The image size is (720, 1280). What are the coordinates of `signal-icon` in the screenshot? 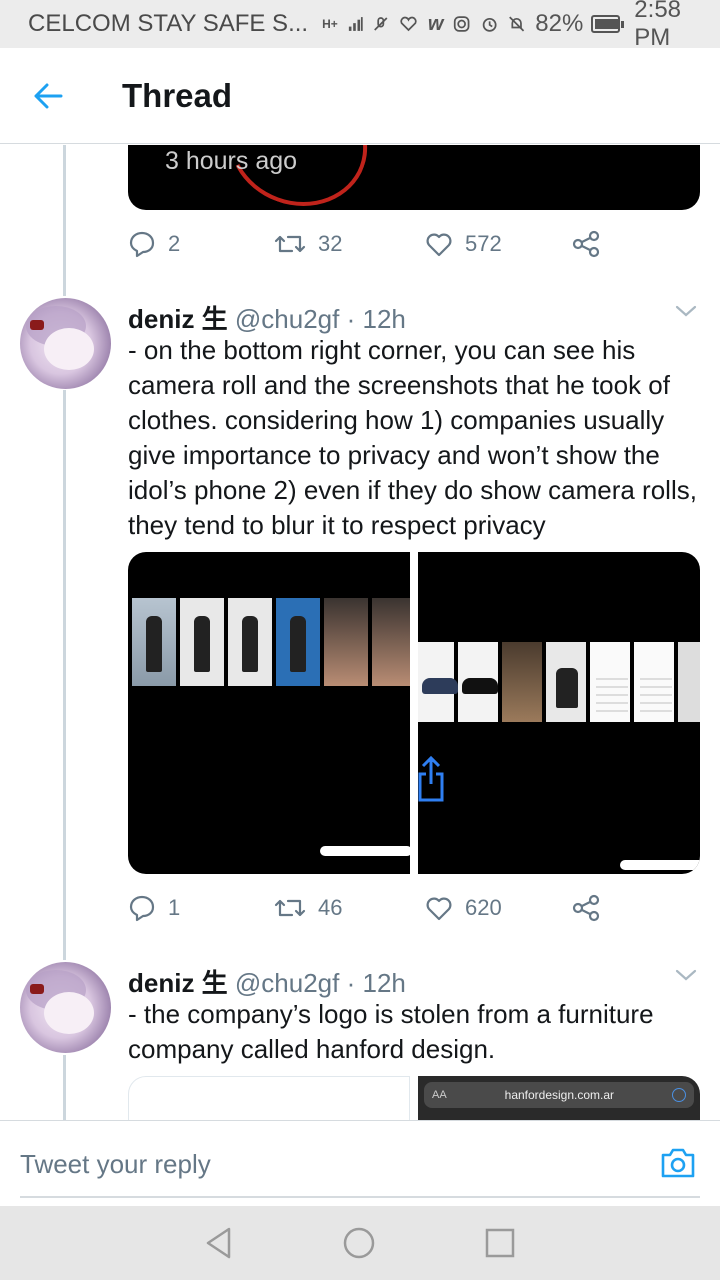 It's located at (355, 24).